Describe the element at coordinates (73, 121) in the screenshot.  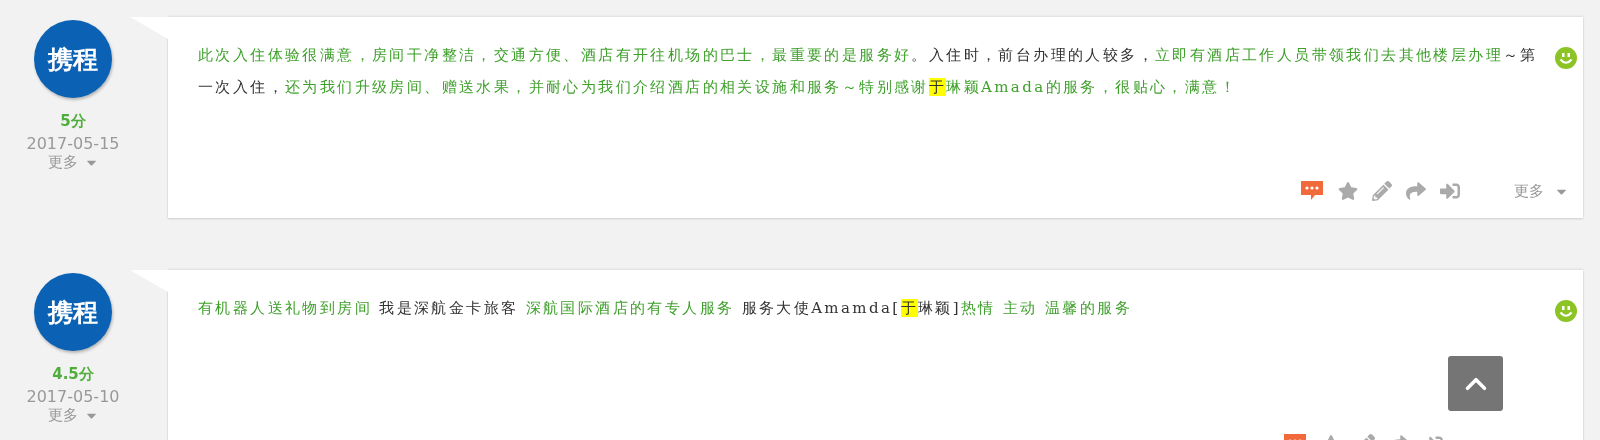
I see `review-score: 5分` at that location.